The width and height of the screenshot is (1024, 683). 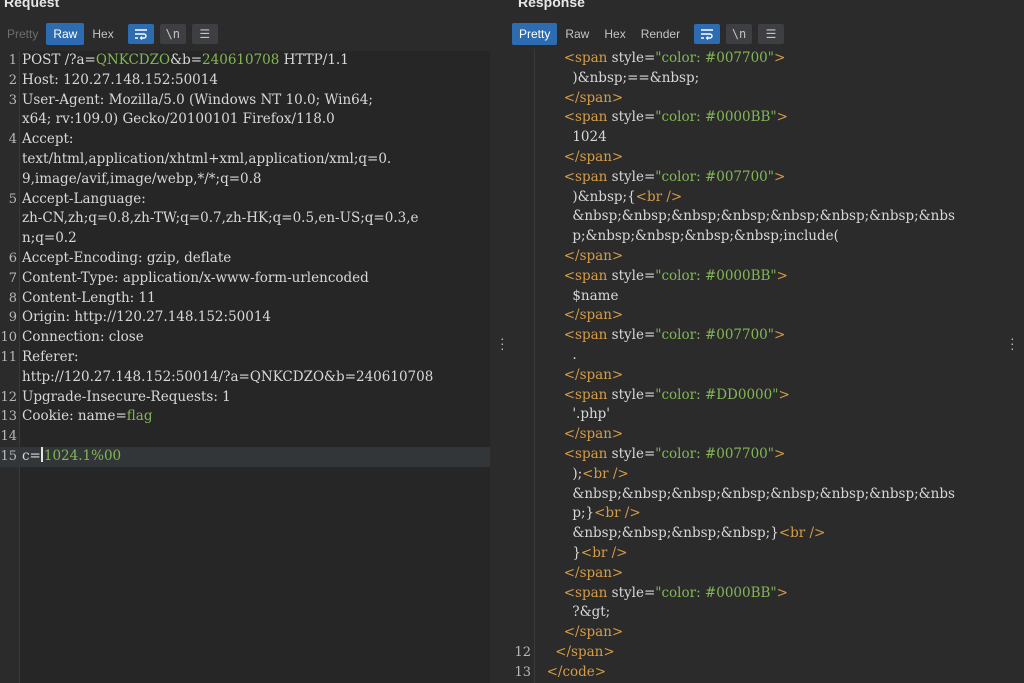 What do you see at coordinates (41, 454) in the screenshot?
I see `text-cursor` at bounding box center [41, 454].